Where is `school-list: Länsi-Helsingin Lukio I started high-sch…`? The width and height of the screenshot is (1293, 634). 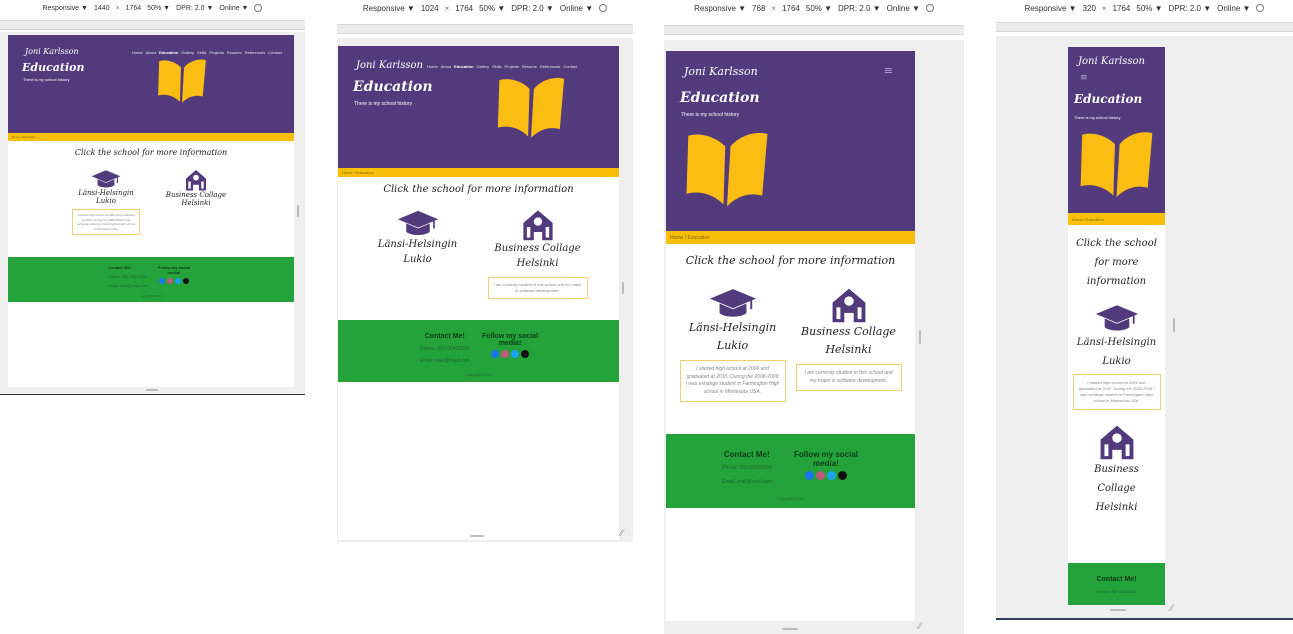 school-list: Länsi-Helsingin Lukio I started high-sch… is located at coordinates (790, 345).